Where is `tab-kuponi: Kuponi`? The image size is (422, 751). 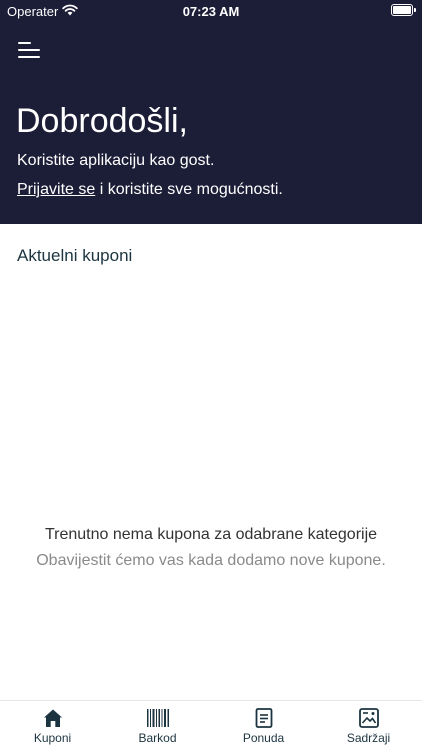
tab-kuponi: Kuponi is located at coordinates (52, 726).